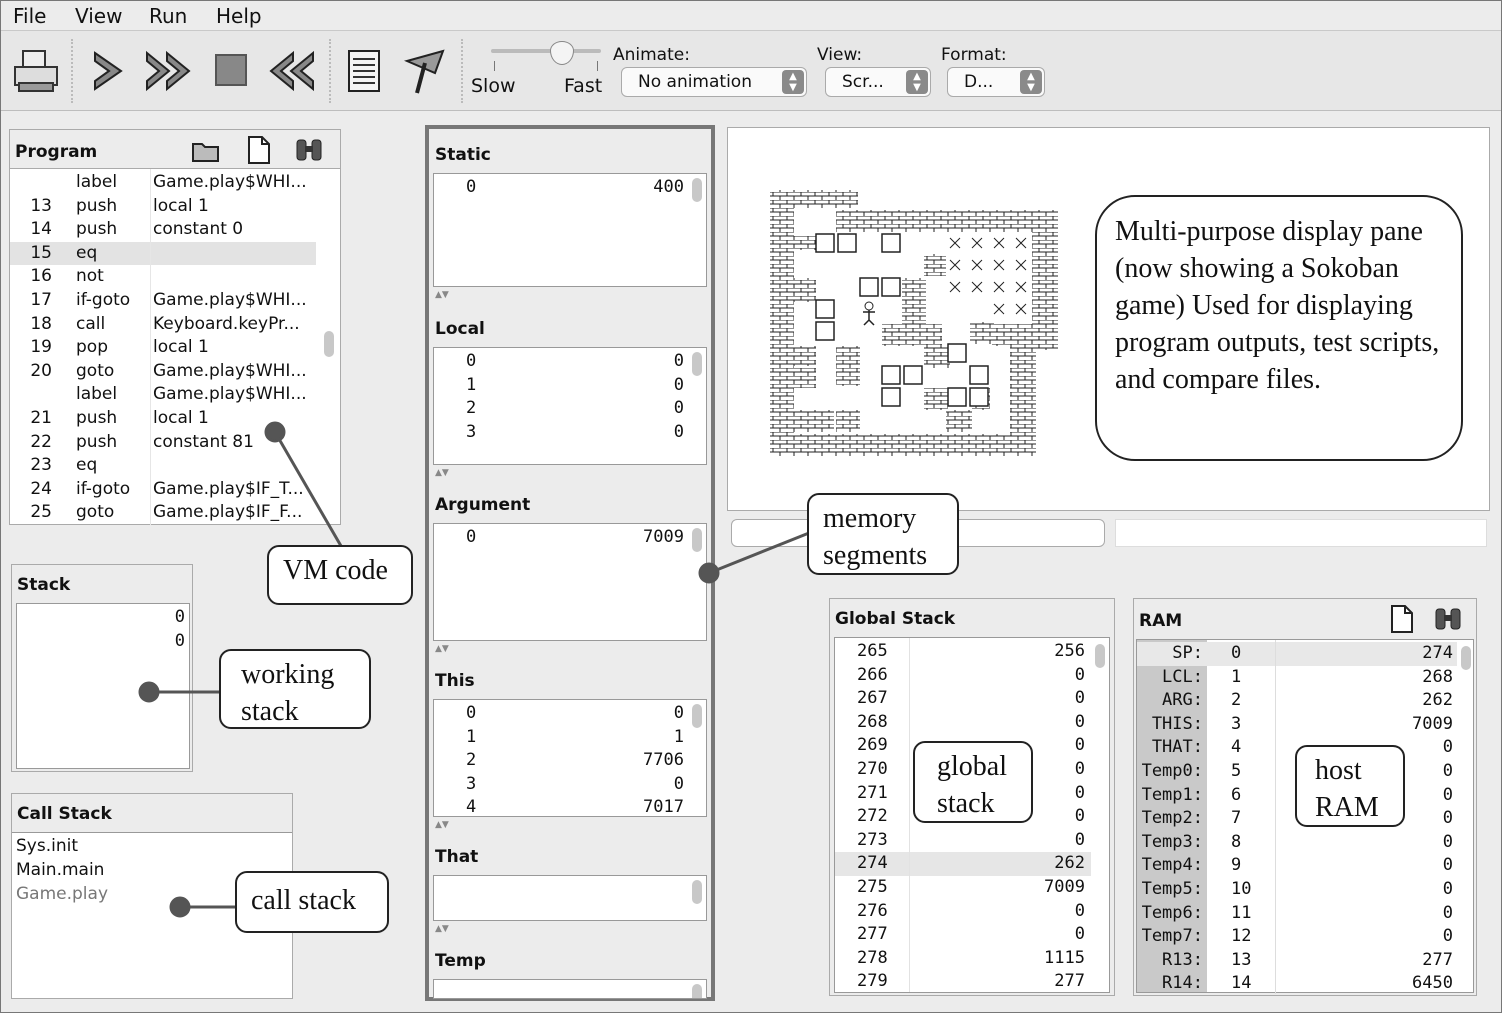 The image size is (1502, 1017). I want to click on program-row: 19 pop local 1, so click(163, 348).